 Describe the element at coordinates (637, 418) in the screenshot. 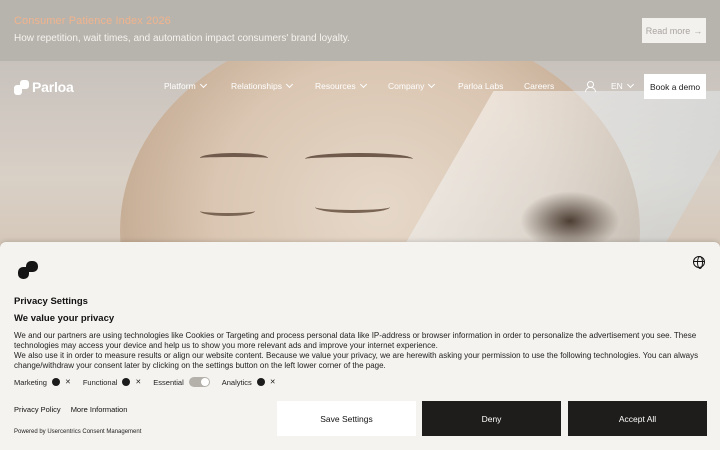

I see `accept-all-button: Accept All` at that location.